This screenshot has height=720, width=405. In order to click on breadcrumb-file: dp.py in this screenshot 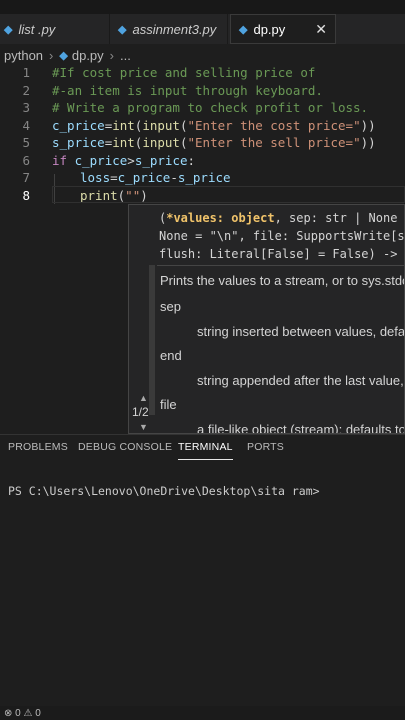, I will do `click(88, 55)`.